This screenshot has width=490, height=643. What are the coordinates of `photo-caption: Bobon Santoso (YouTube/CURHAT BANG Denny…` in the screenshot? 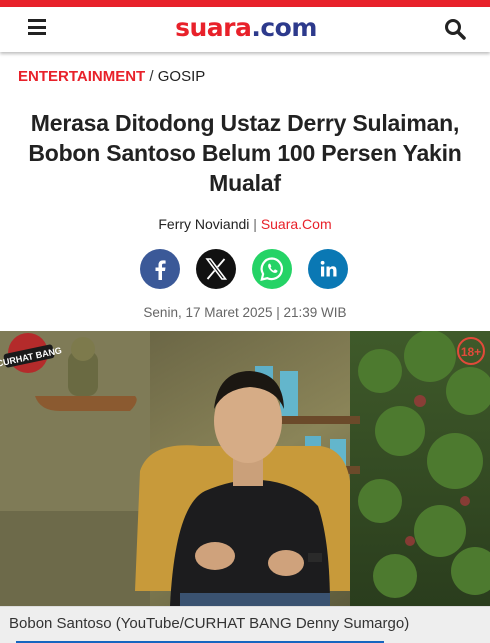 It's located at (245, 624).